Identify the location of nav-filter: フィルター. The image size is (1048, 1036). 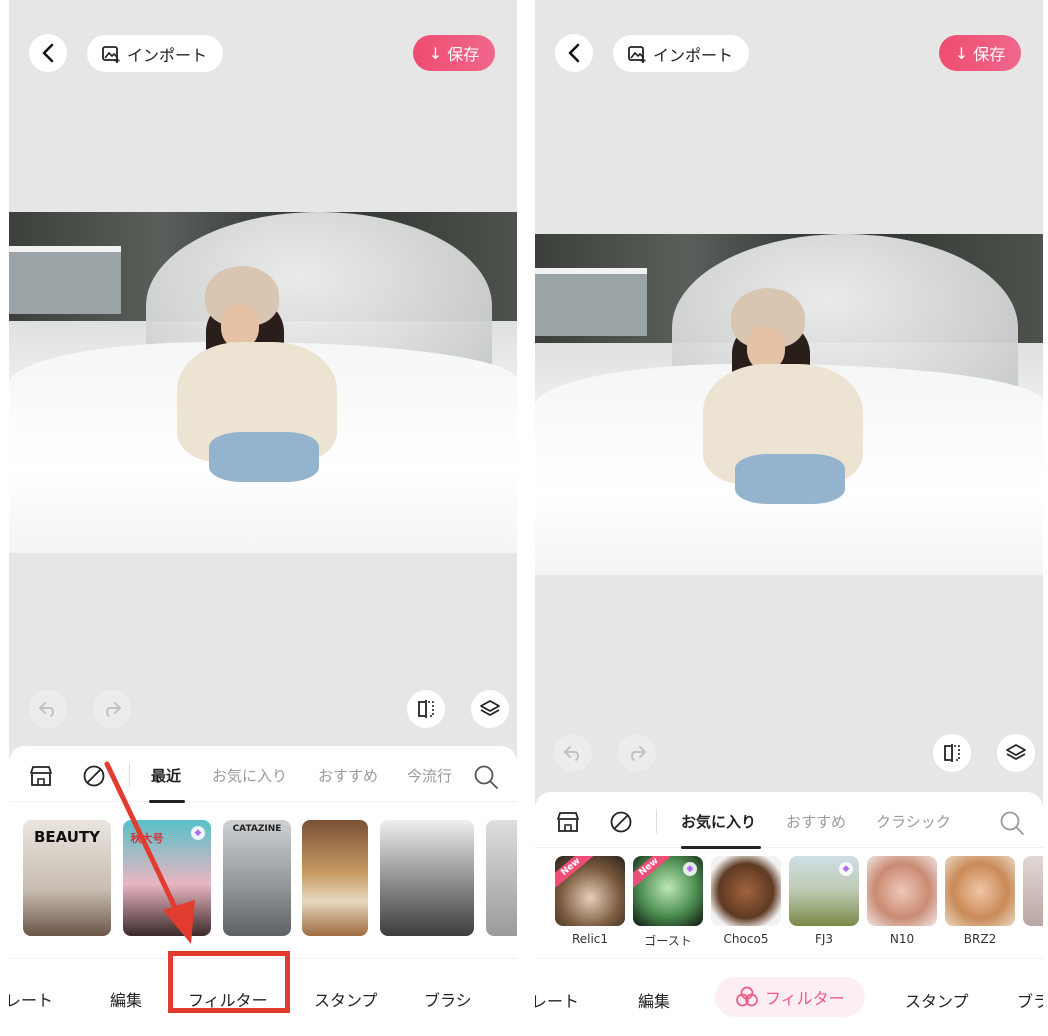
(790, 997).